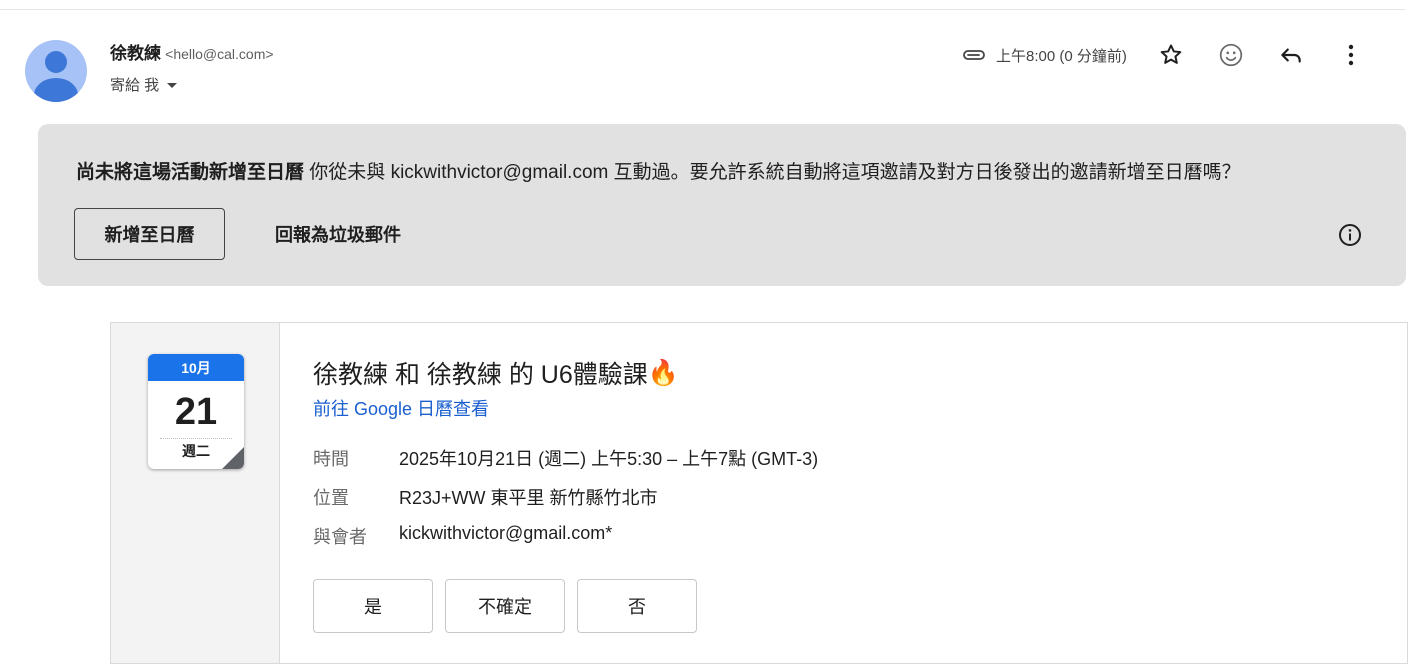 This screenshot has width=1419, height=664. I want to click on timestamp: 上午8:00 (0 分鐘前), so click(1061, 56).